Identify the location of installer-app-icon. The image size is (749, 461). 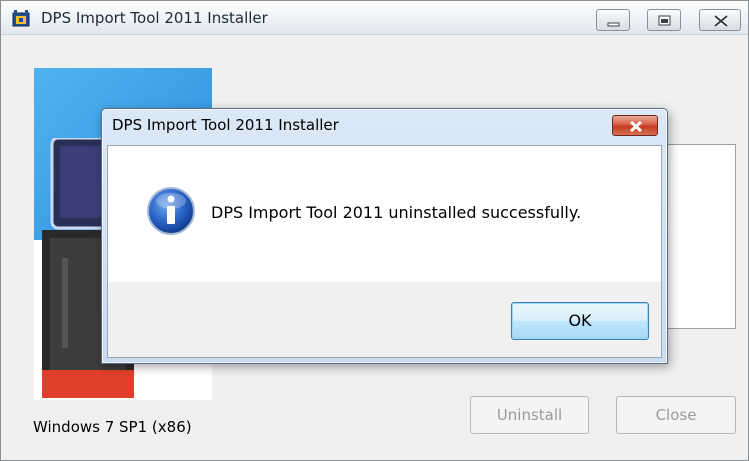
(21, 18).